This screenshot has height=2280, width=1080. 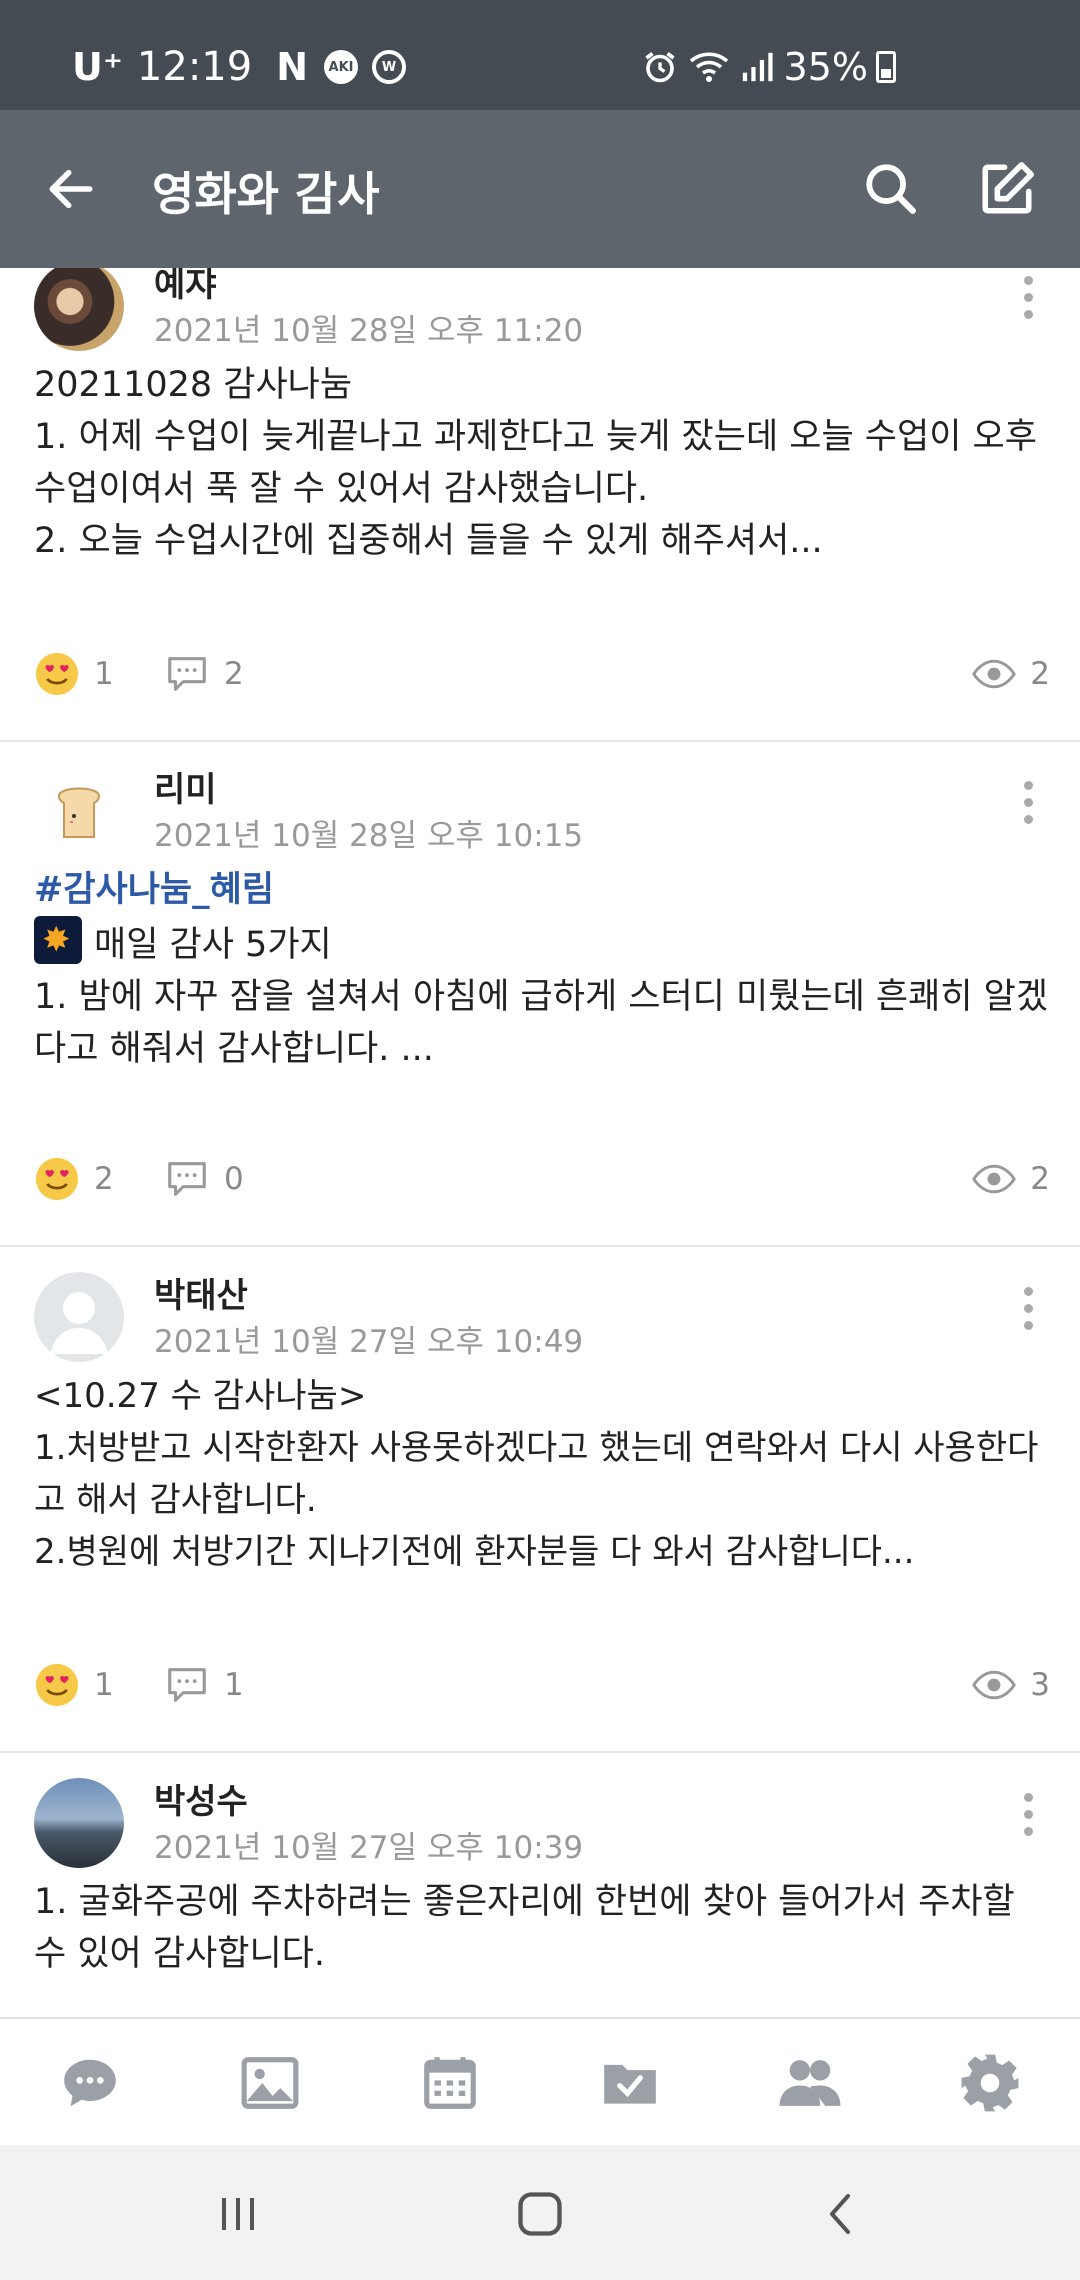 I want to click on post-author: 박태산, so click(x=201, y=1292).